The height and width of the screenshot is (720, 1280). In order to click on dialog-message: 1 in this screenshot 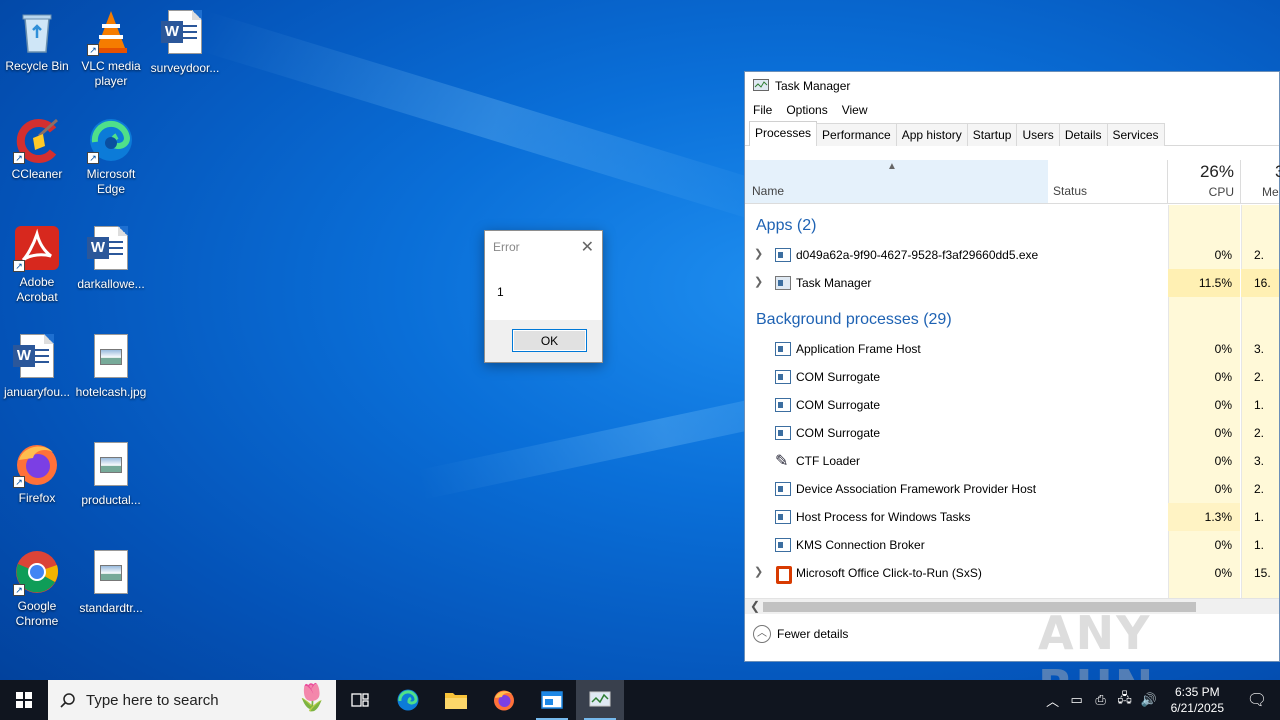, I will do `click(500, 292)`.